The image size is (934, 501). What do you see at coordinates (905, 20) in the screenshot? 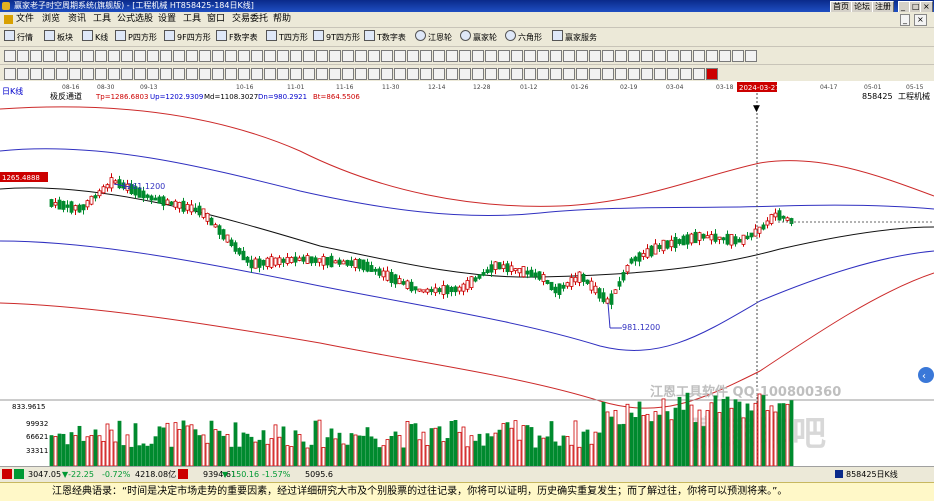
I see `mdi-minimize-button: _` at bounding box center [905, 20].